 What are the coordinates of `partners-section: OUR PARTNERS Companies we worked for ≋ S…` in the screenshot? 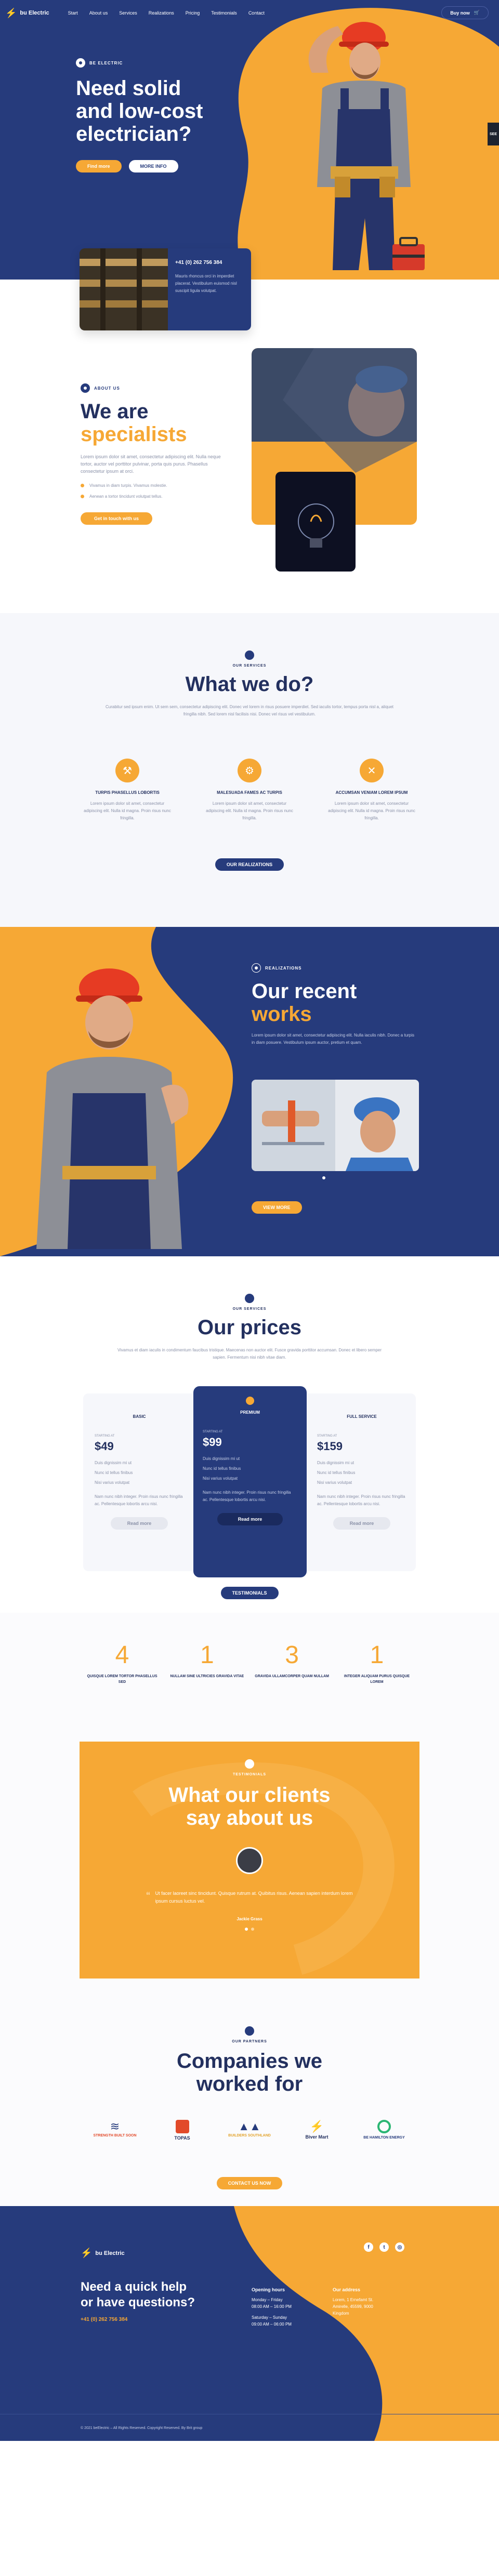 It's located at (249, 2116).